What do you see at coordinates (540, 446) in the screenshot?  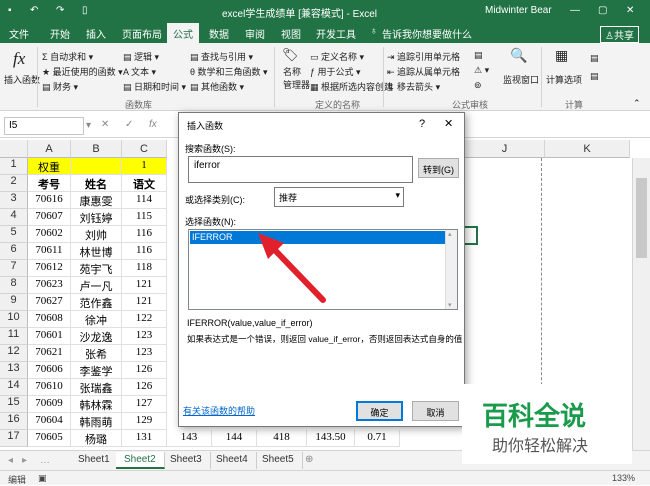 I see `watermark-subtitle: 助你轻松解决` at bounding box center [540, 446].